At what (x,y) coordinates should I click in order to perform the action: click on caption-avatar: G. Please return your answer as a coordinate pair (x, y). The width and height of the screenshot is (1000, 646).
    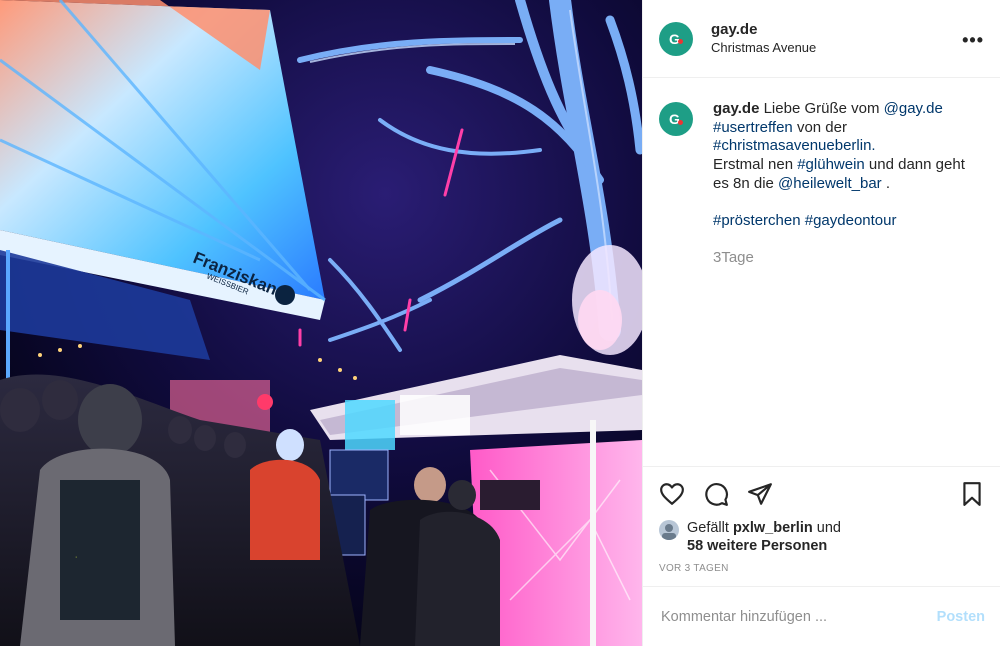
    Looking at the image, I should click on (676, 119).